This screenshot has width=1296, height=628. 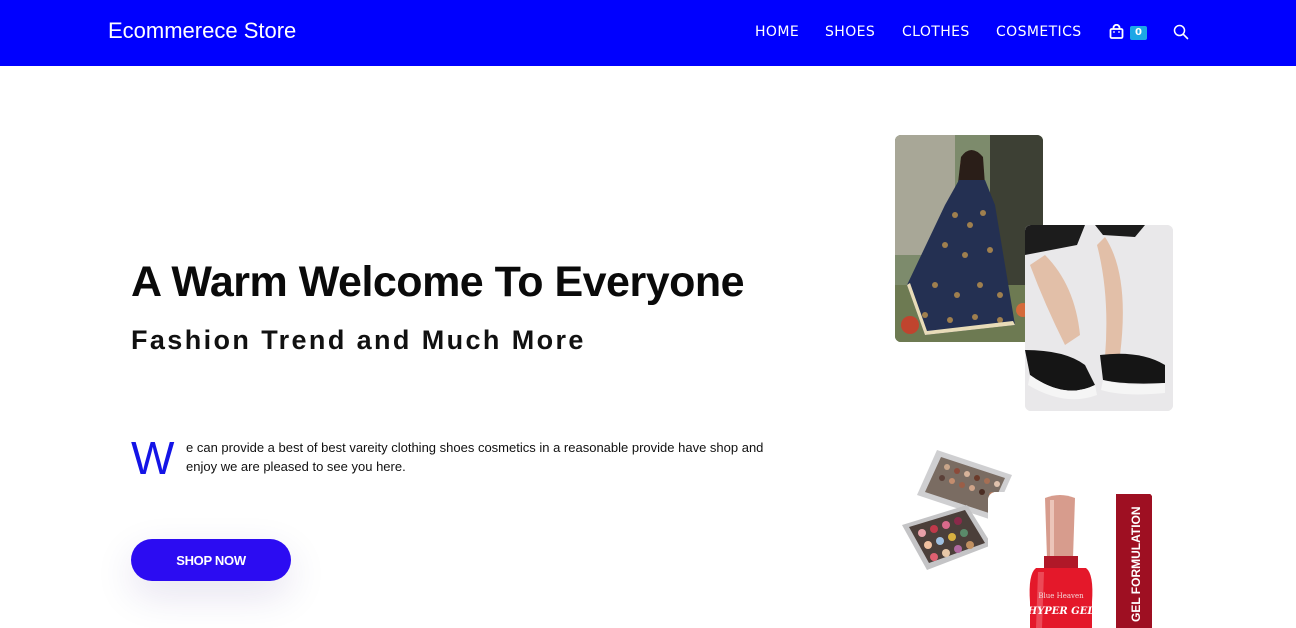 I want to click on shoes-image, so click(x=1099, y=318).